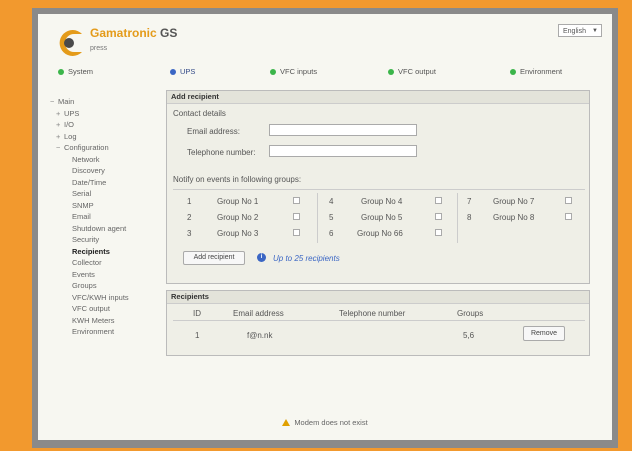  Describe the element at coordinates (221, 152) in the screenshot. I see `telephone-label: Telephone number:` at that location.